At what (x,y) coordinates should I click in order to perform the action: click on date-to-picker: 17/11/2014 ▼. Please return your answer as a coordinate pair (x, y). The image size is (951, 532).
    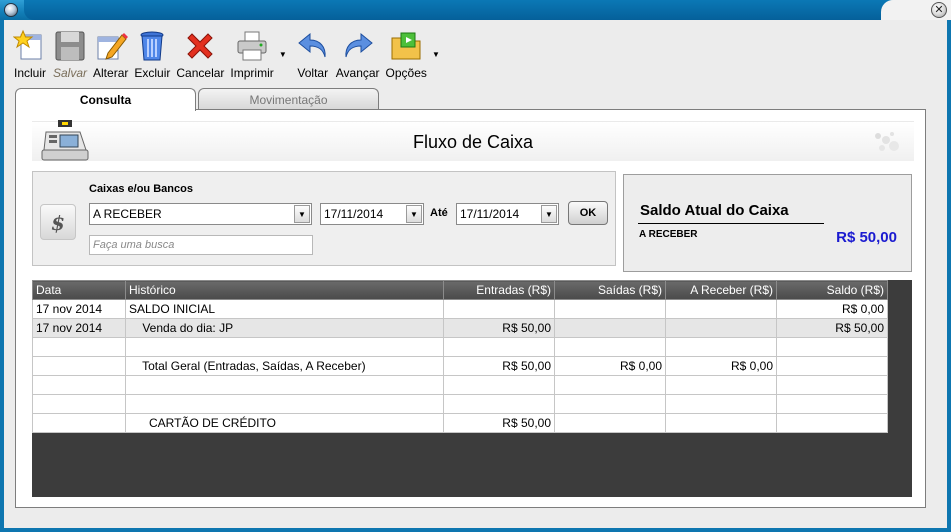
    Looking at the image, I should click on (507, 214).